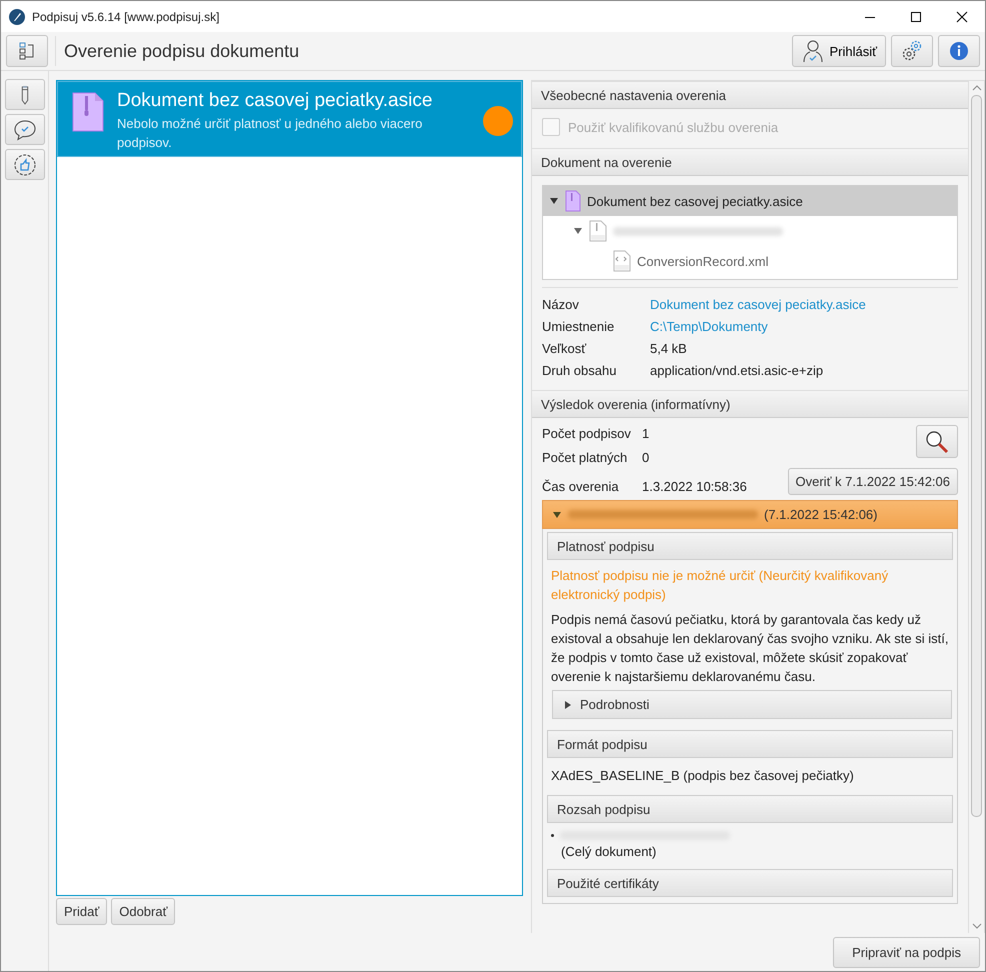 Image resolution: width=986 pixels, height=972 pixels. What do you see at coordinates (694, 486) in the screenshot?
I see `stat-value: 1.3.2022 10:58:36` at bounding box center [694, 486].